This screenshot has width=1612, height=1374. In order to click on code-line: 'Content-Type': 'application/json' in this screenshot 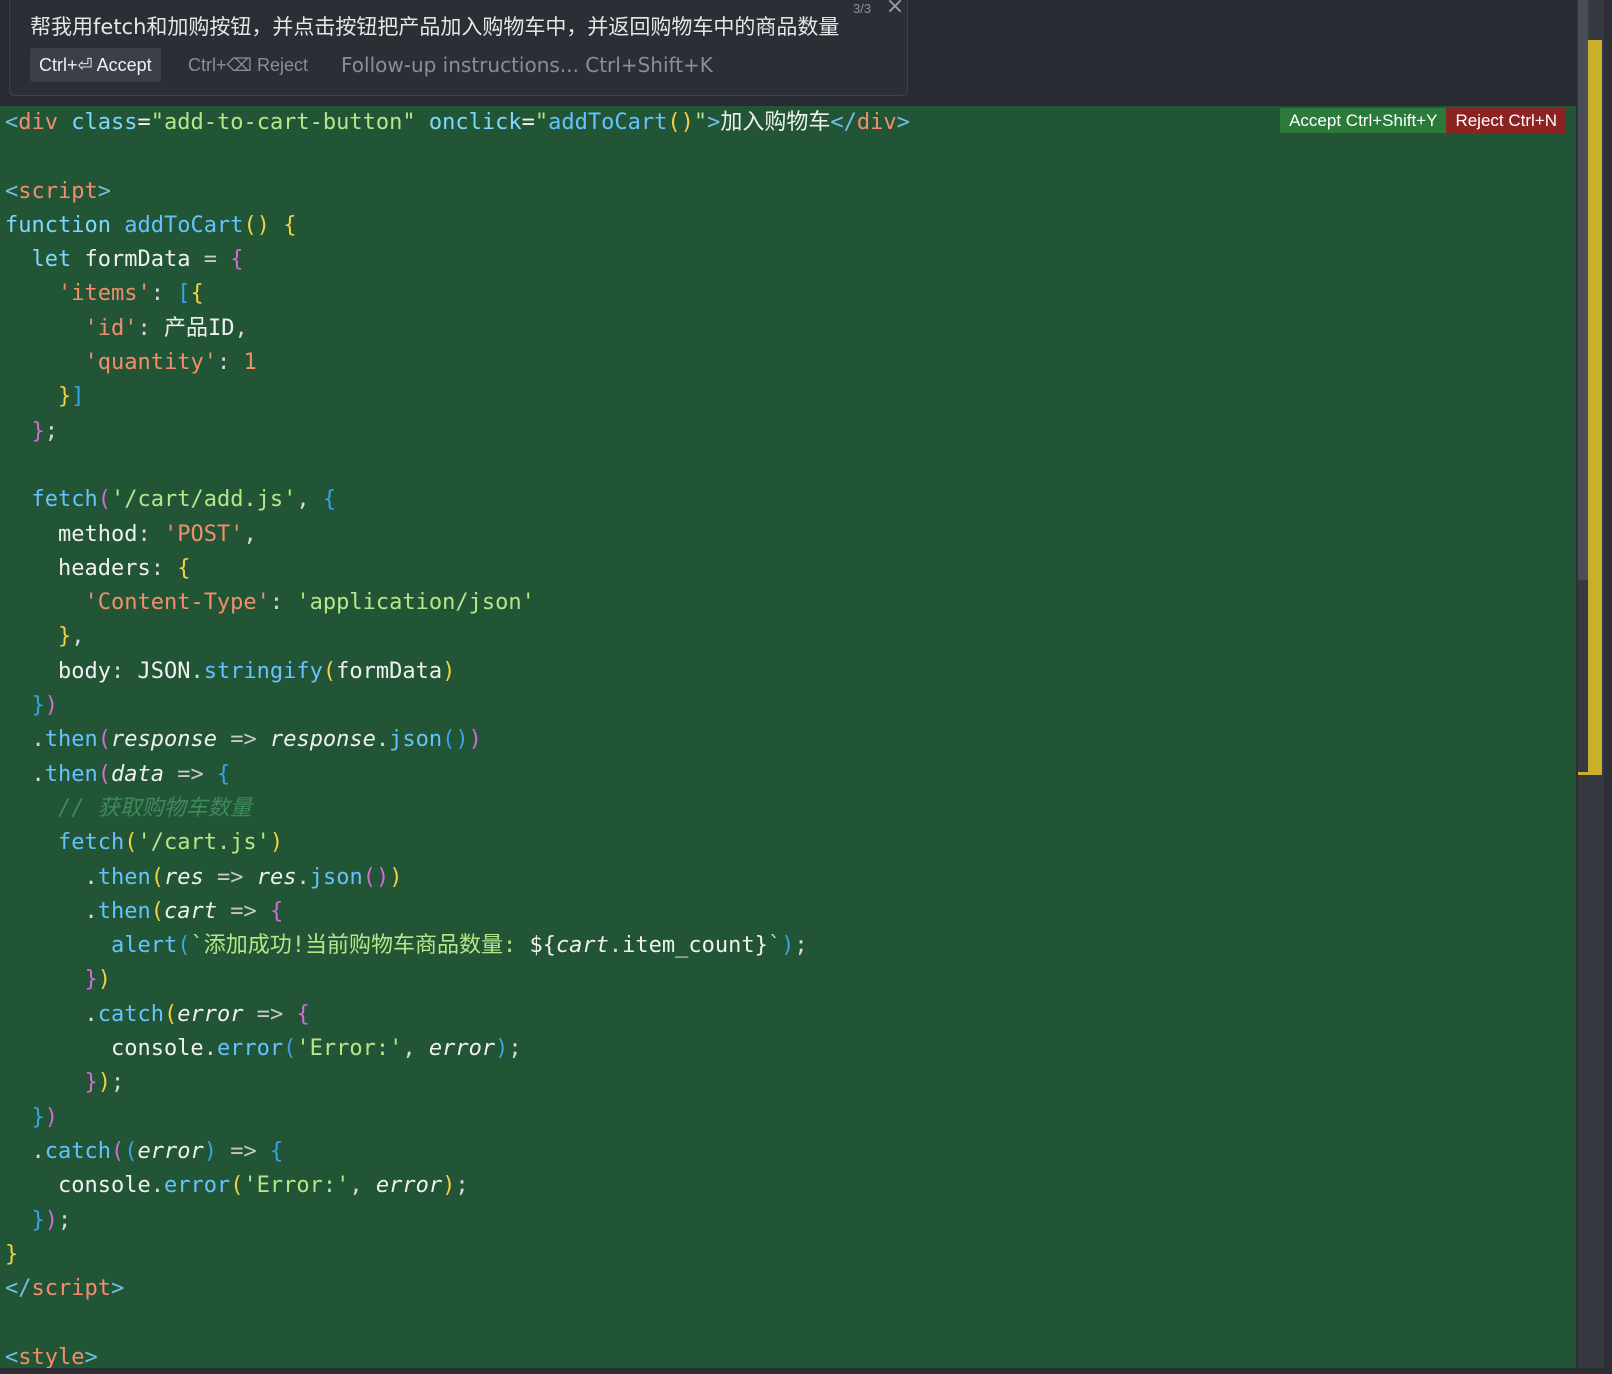, I will do `click(457, 603)`.